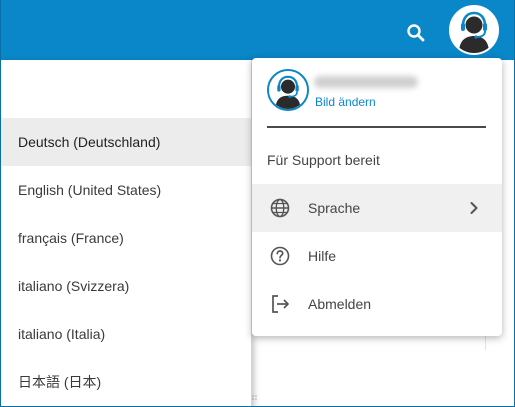 The image size is (515, 407). I want to click on language-option-label: Deutsch (Deutschland), so click(89, 142).